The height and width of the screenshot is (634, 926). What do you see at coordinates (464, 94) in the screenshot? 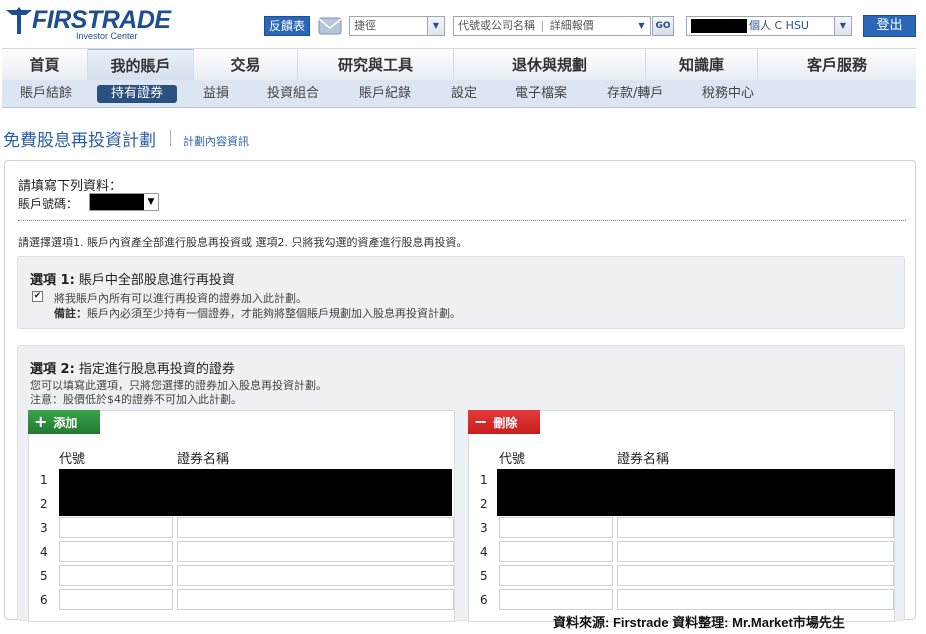
I see `subnav-settings: 設定` at bounding box center [464, 94].